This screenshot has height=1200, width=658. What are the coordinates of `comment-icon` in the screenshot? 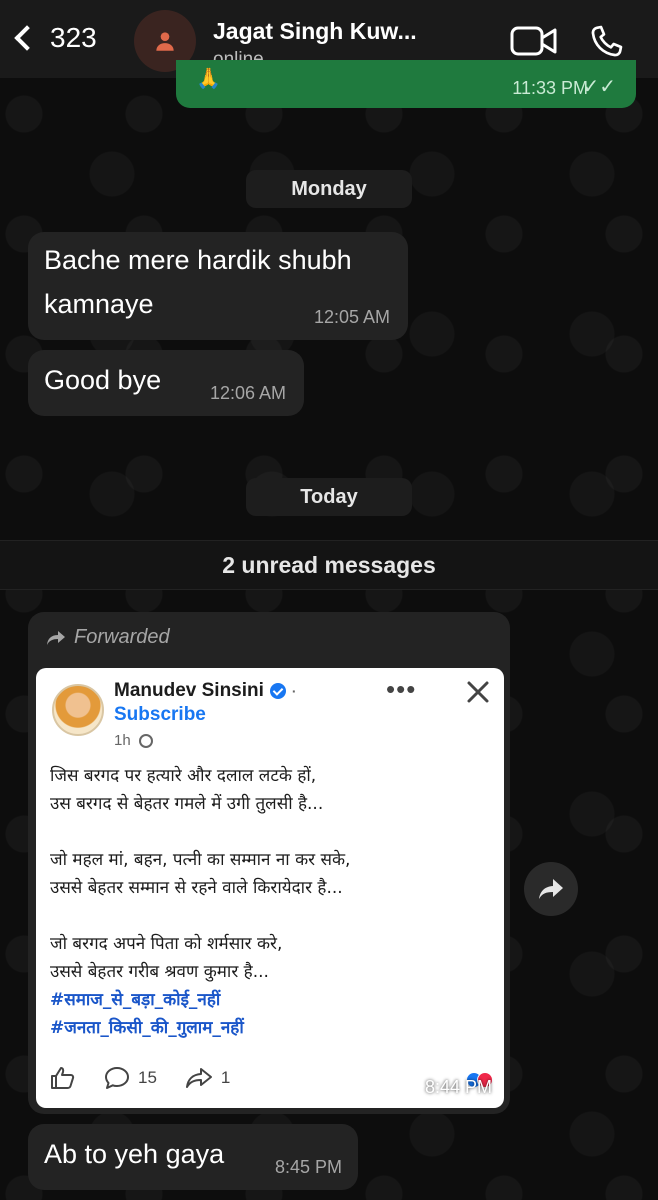 It's located at (117, 1078).